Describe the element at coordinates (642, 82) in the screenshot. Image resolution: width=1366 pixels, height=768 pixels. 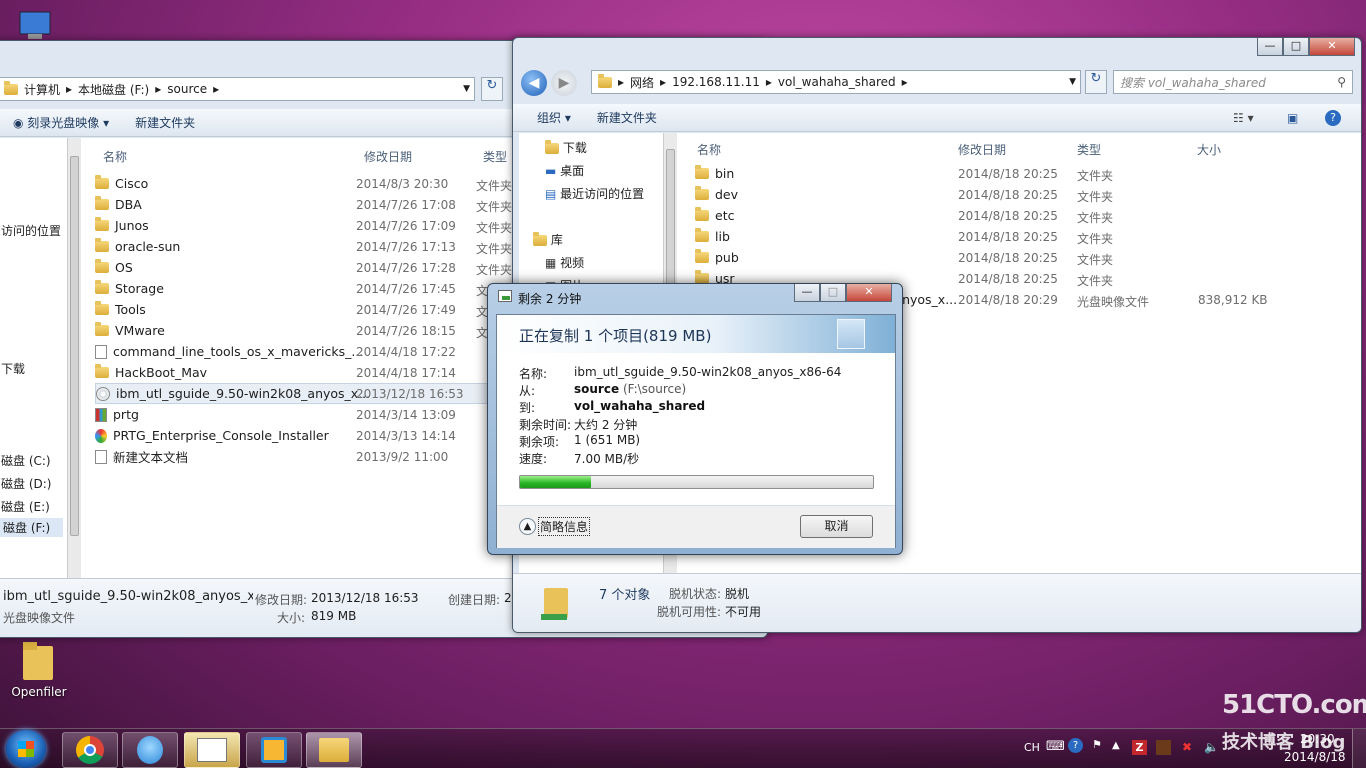
I see `right-address-part-1: 网络` at that location.